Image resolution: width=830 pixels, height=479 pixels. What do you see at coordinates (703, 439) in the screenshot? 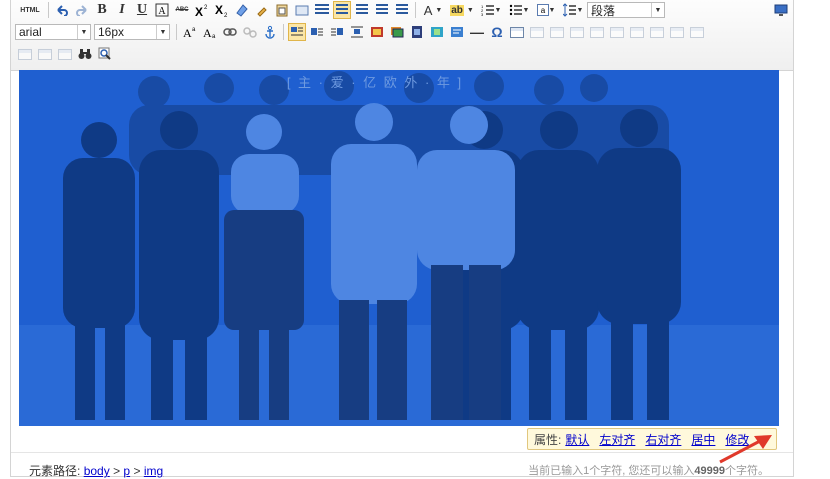
I see `align-center-link: 居中` at bounding box center [703, 439].